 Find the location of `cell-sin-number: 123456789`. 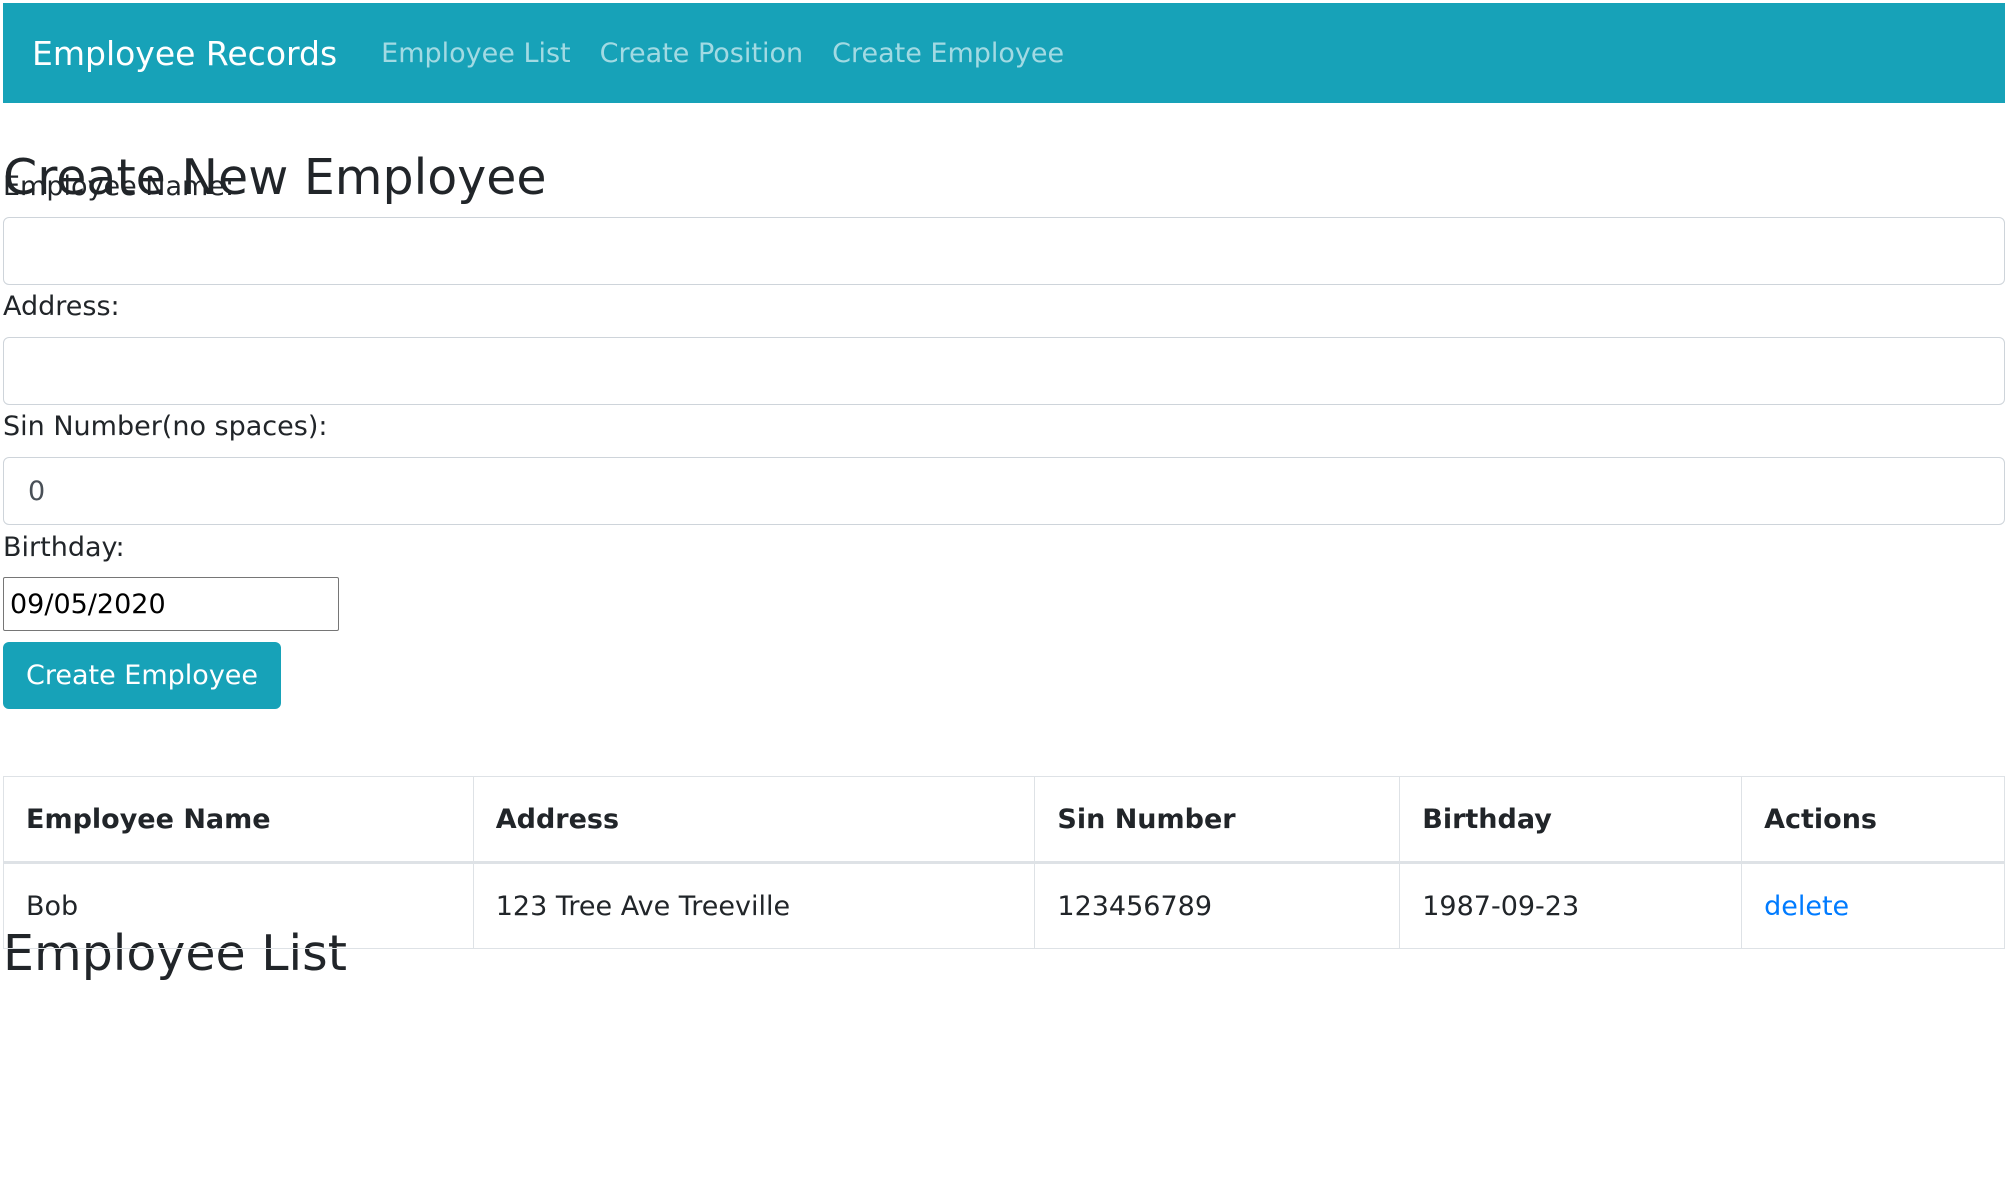

cell-sin-number: 123456789 is located at coordinates (1217, 905).